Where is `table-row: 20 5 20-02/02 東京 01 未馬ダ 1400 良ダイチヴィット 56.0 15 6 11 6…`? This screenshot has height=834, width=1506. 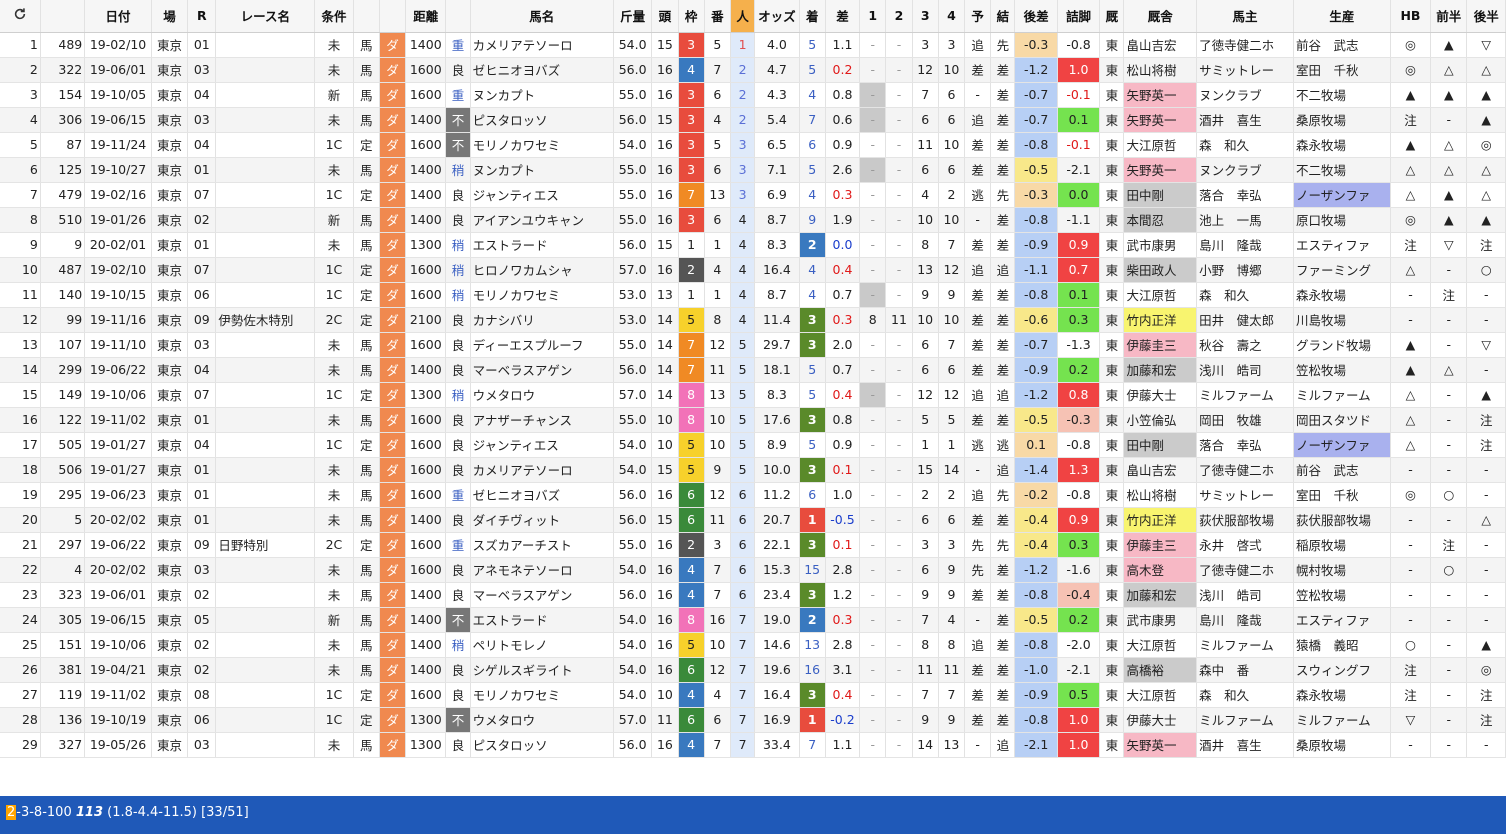 table-row: 20 5 20-02/02 東京 01 未馬ダ 1400 良ダイチヴィット 56.0 15 6 11 6… is located at coordinates (753, 520).